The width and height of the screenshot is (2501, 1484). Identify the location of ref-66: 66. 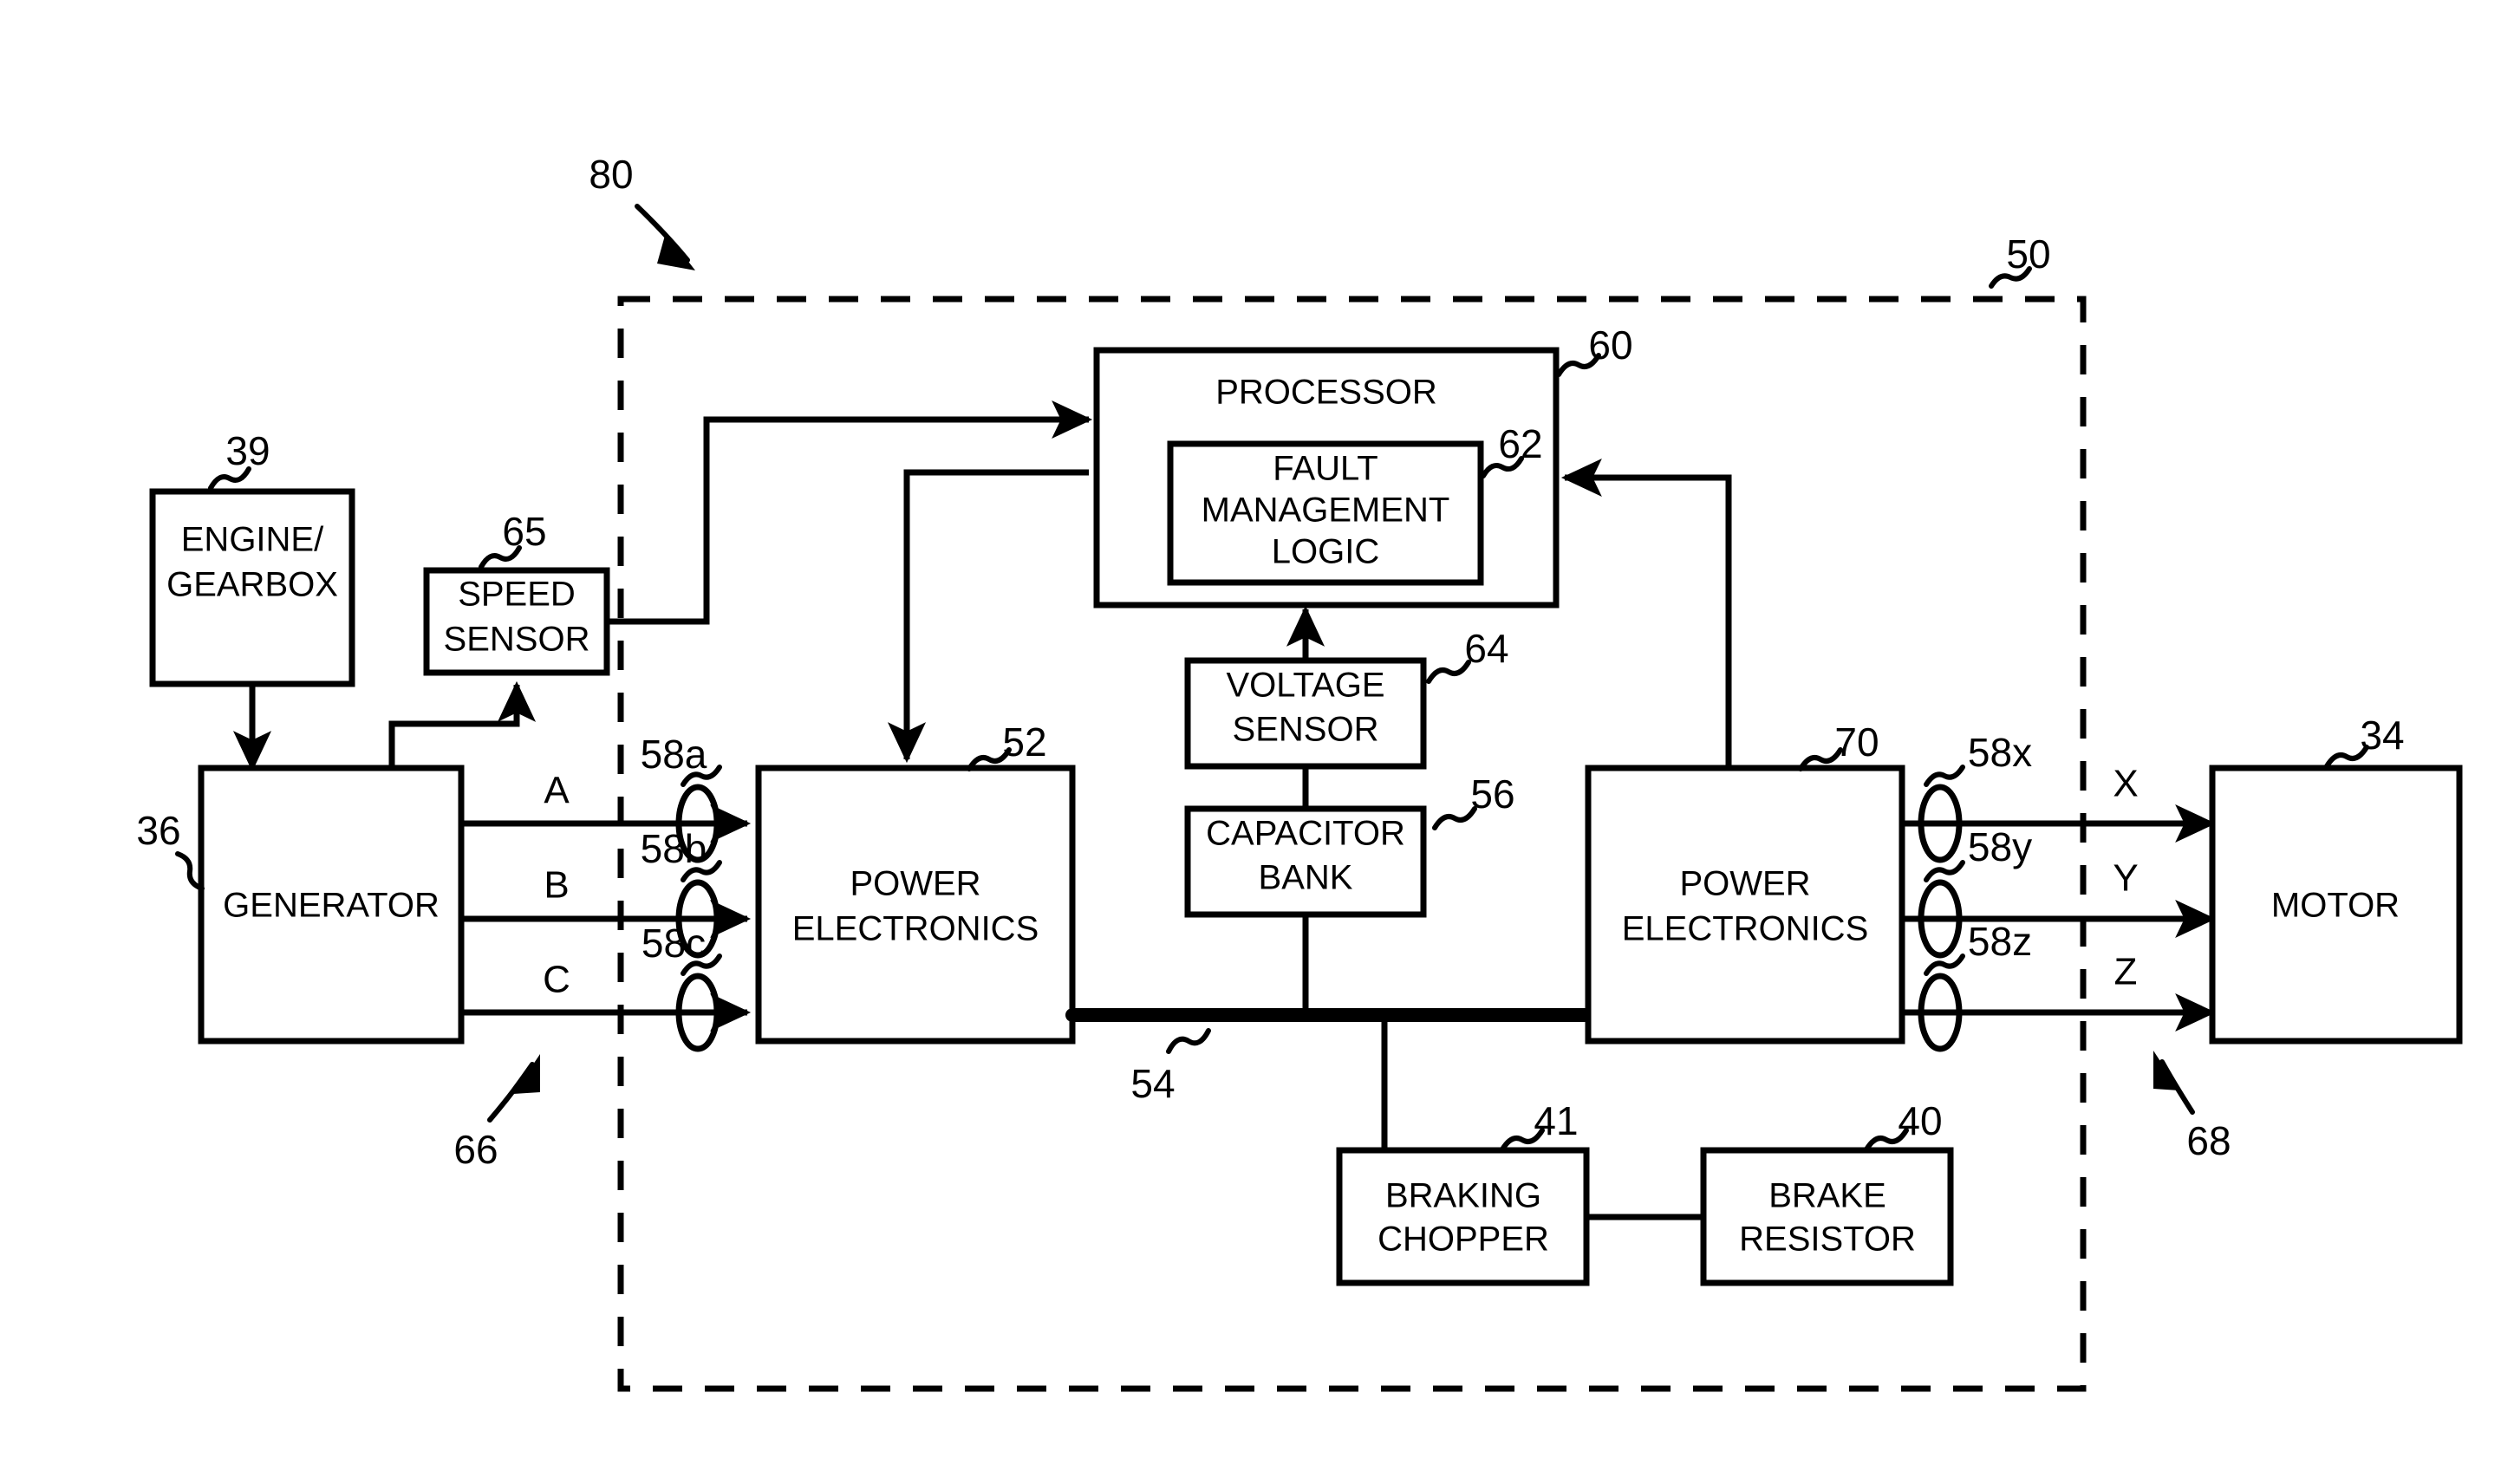
(475, 1149).